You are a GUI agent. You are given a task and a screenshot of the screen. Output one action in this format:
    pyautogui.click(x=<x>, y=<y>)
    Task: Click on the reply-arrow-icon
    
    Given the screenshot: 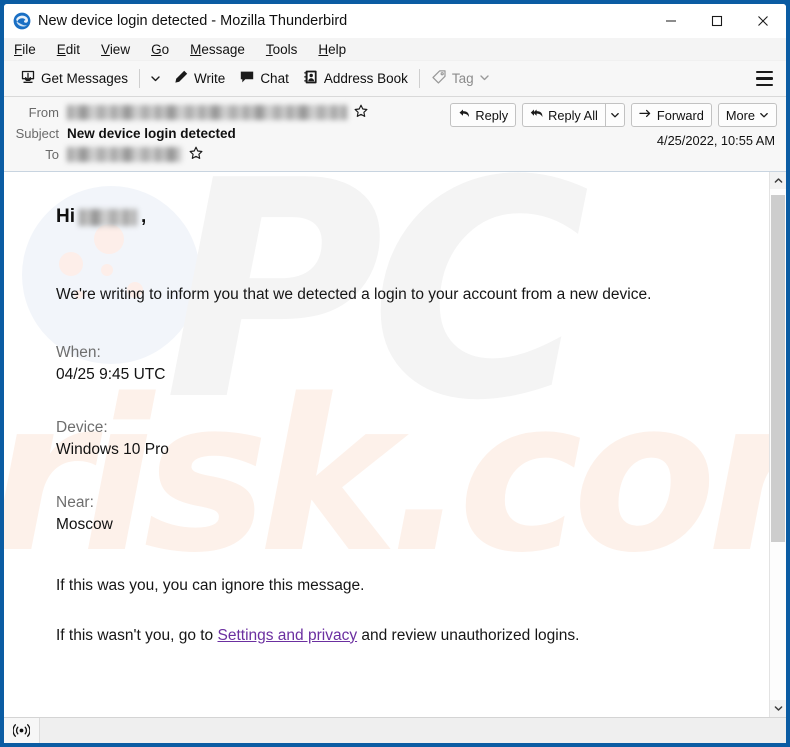 What is the action you would take?
    pyautogui.click(x=464, y=115)
    